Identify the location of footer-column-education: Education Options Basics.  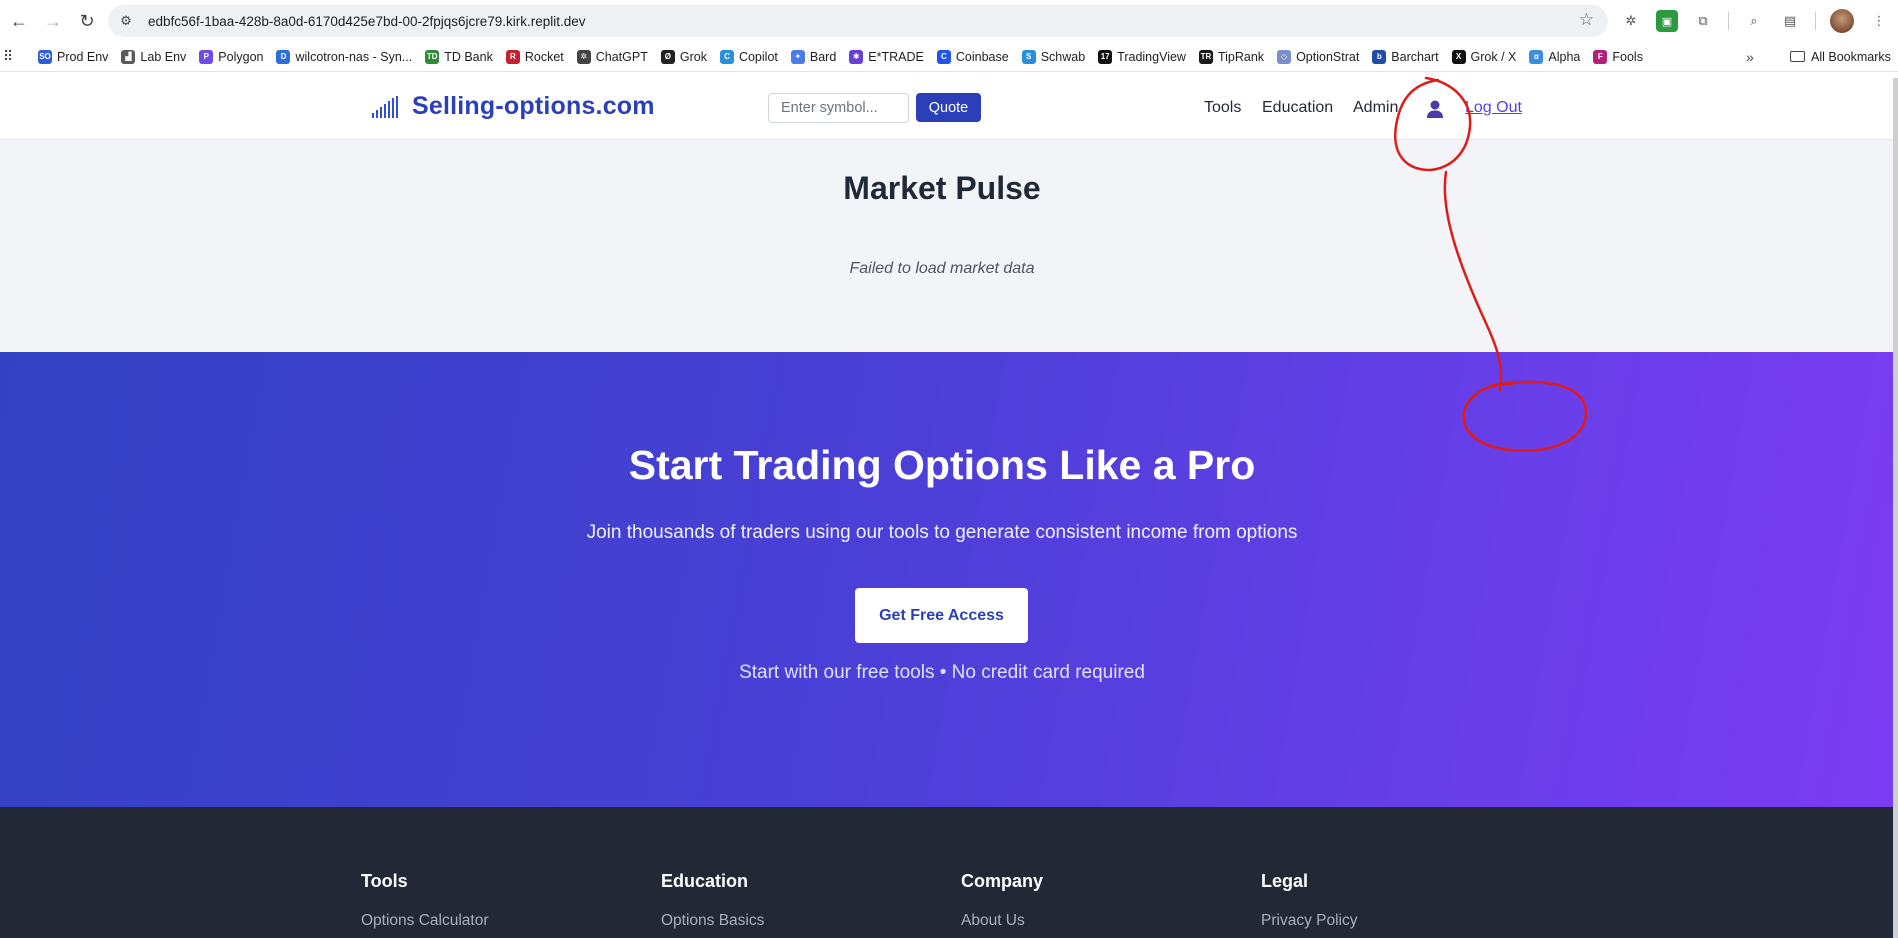
(712, 900).